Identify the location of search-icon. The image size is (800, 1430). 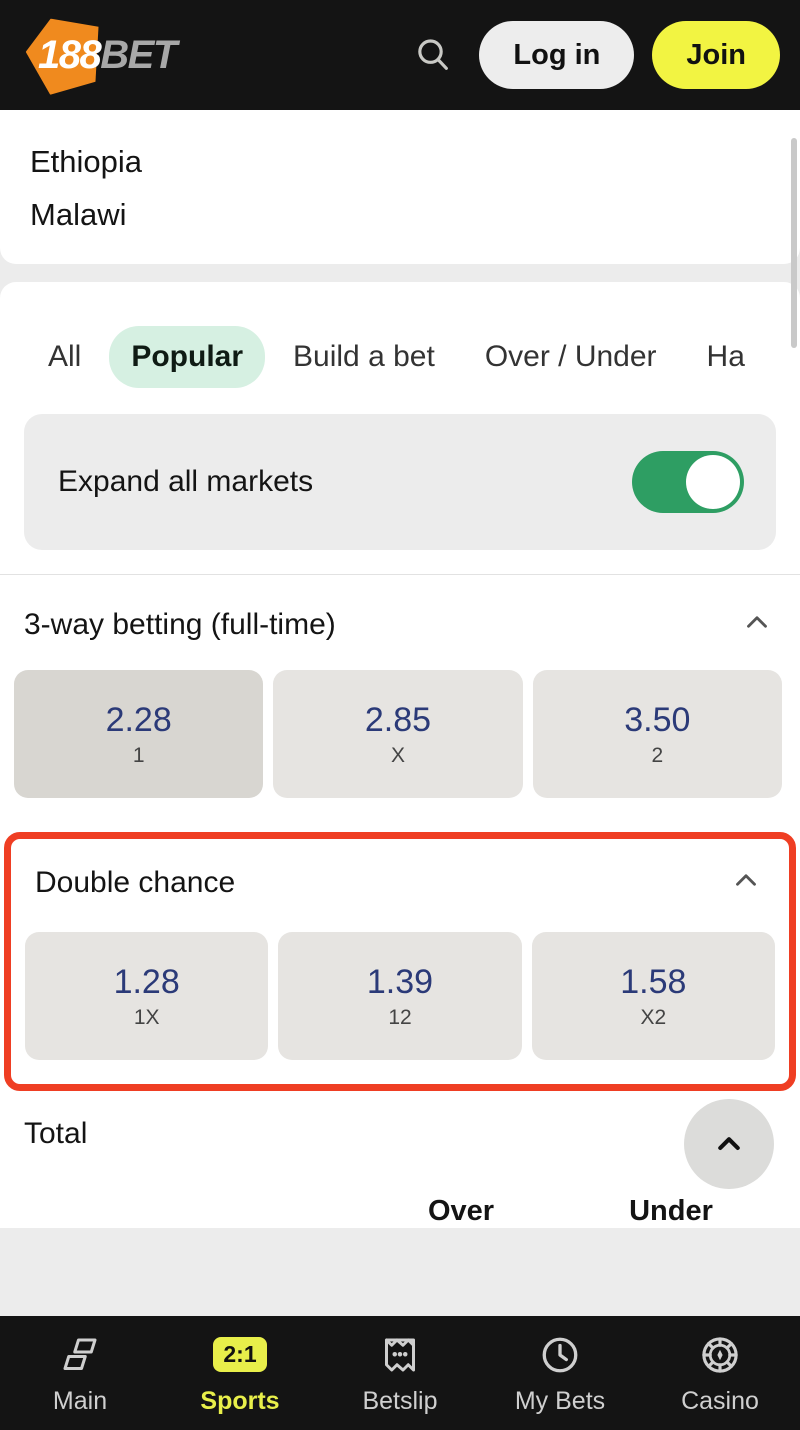
(433, 54).